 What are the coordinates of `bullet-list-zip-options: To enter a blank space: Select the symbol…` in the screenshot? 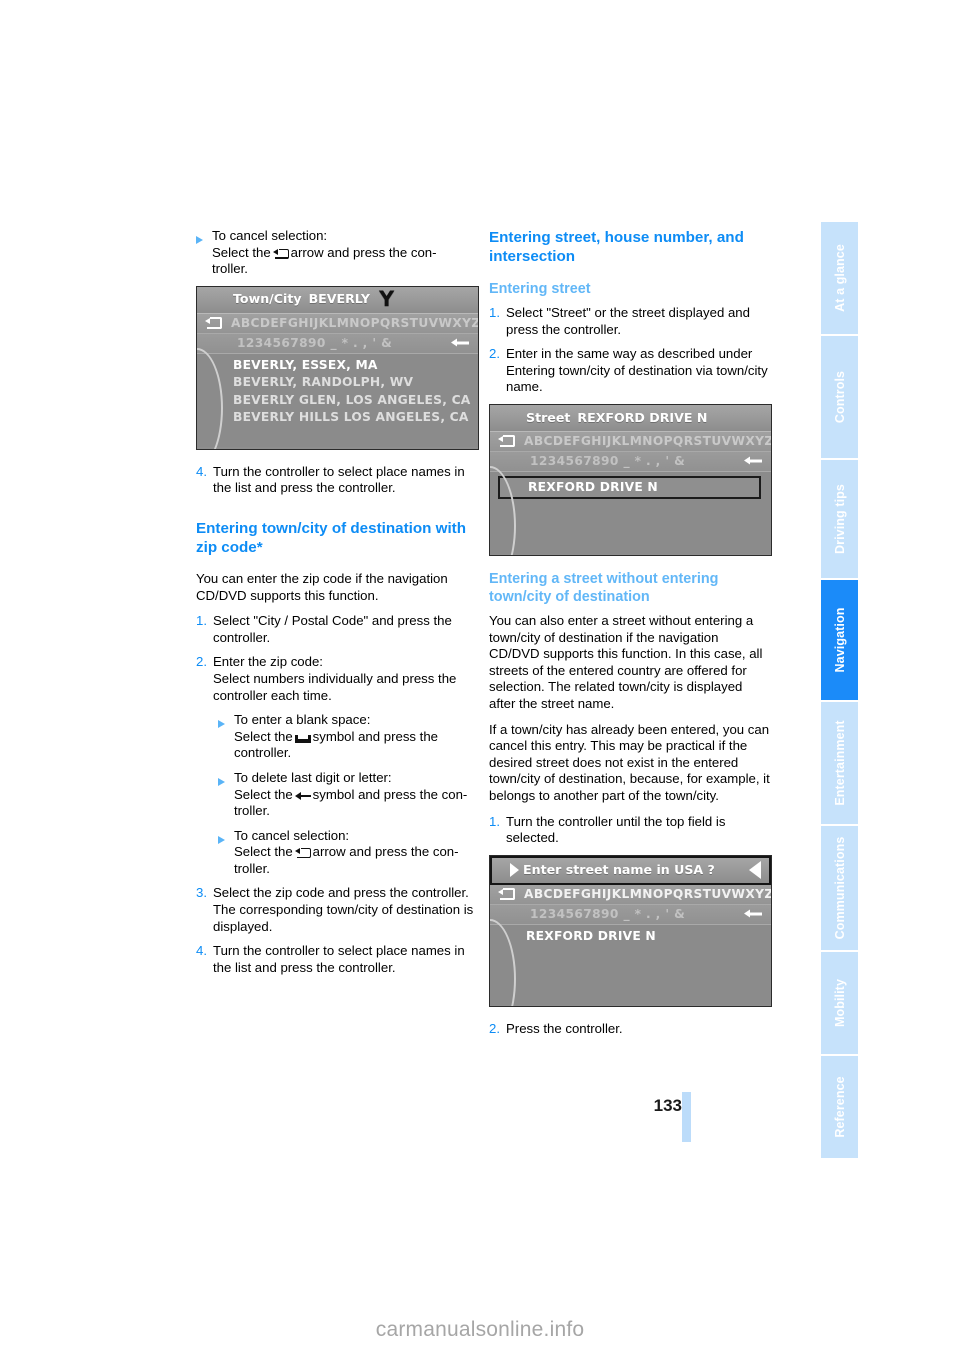 It's located at (337, 794).